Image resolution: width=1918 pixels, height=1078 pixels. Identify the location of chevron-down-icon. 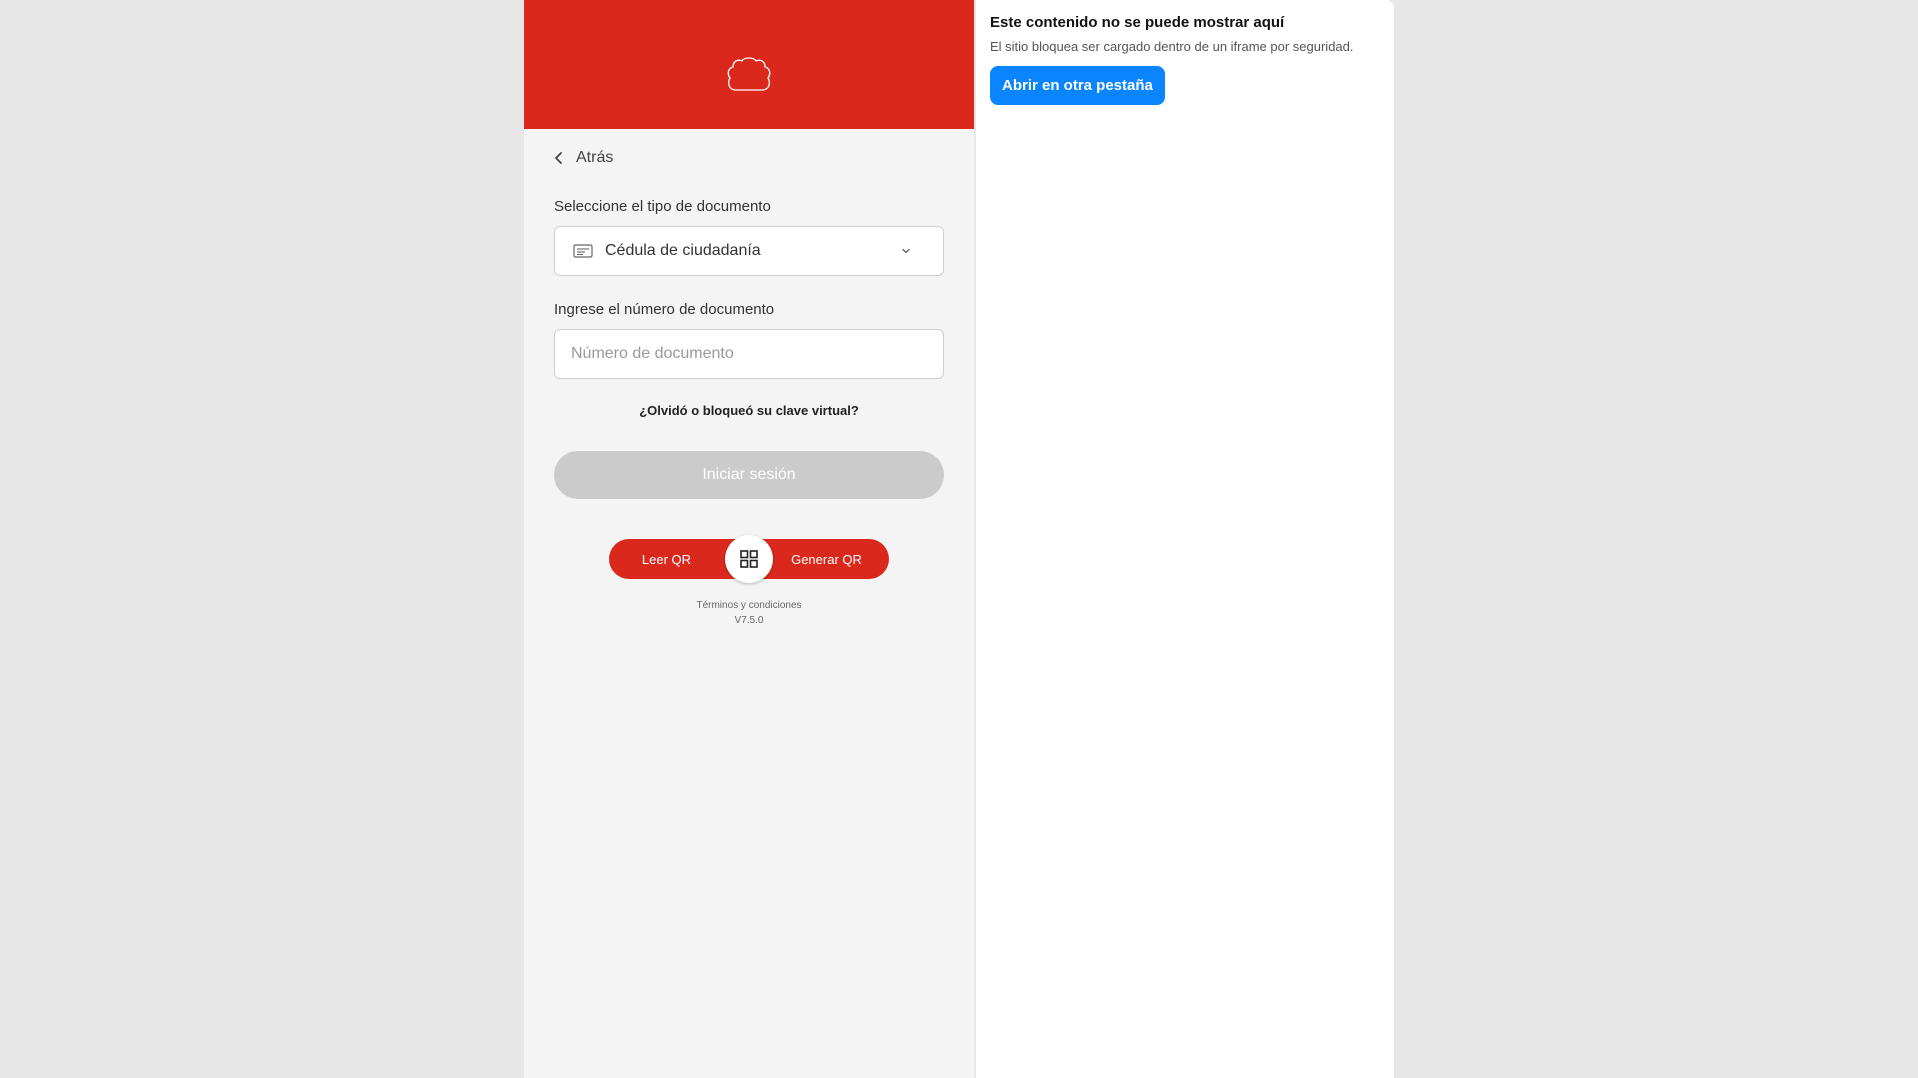
(906, 251).